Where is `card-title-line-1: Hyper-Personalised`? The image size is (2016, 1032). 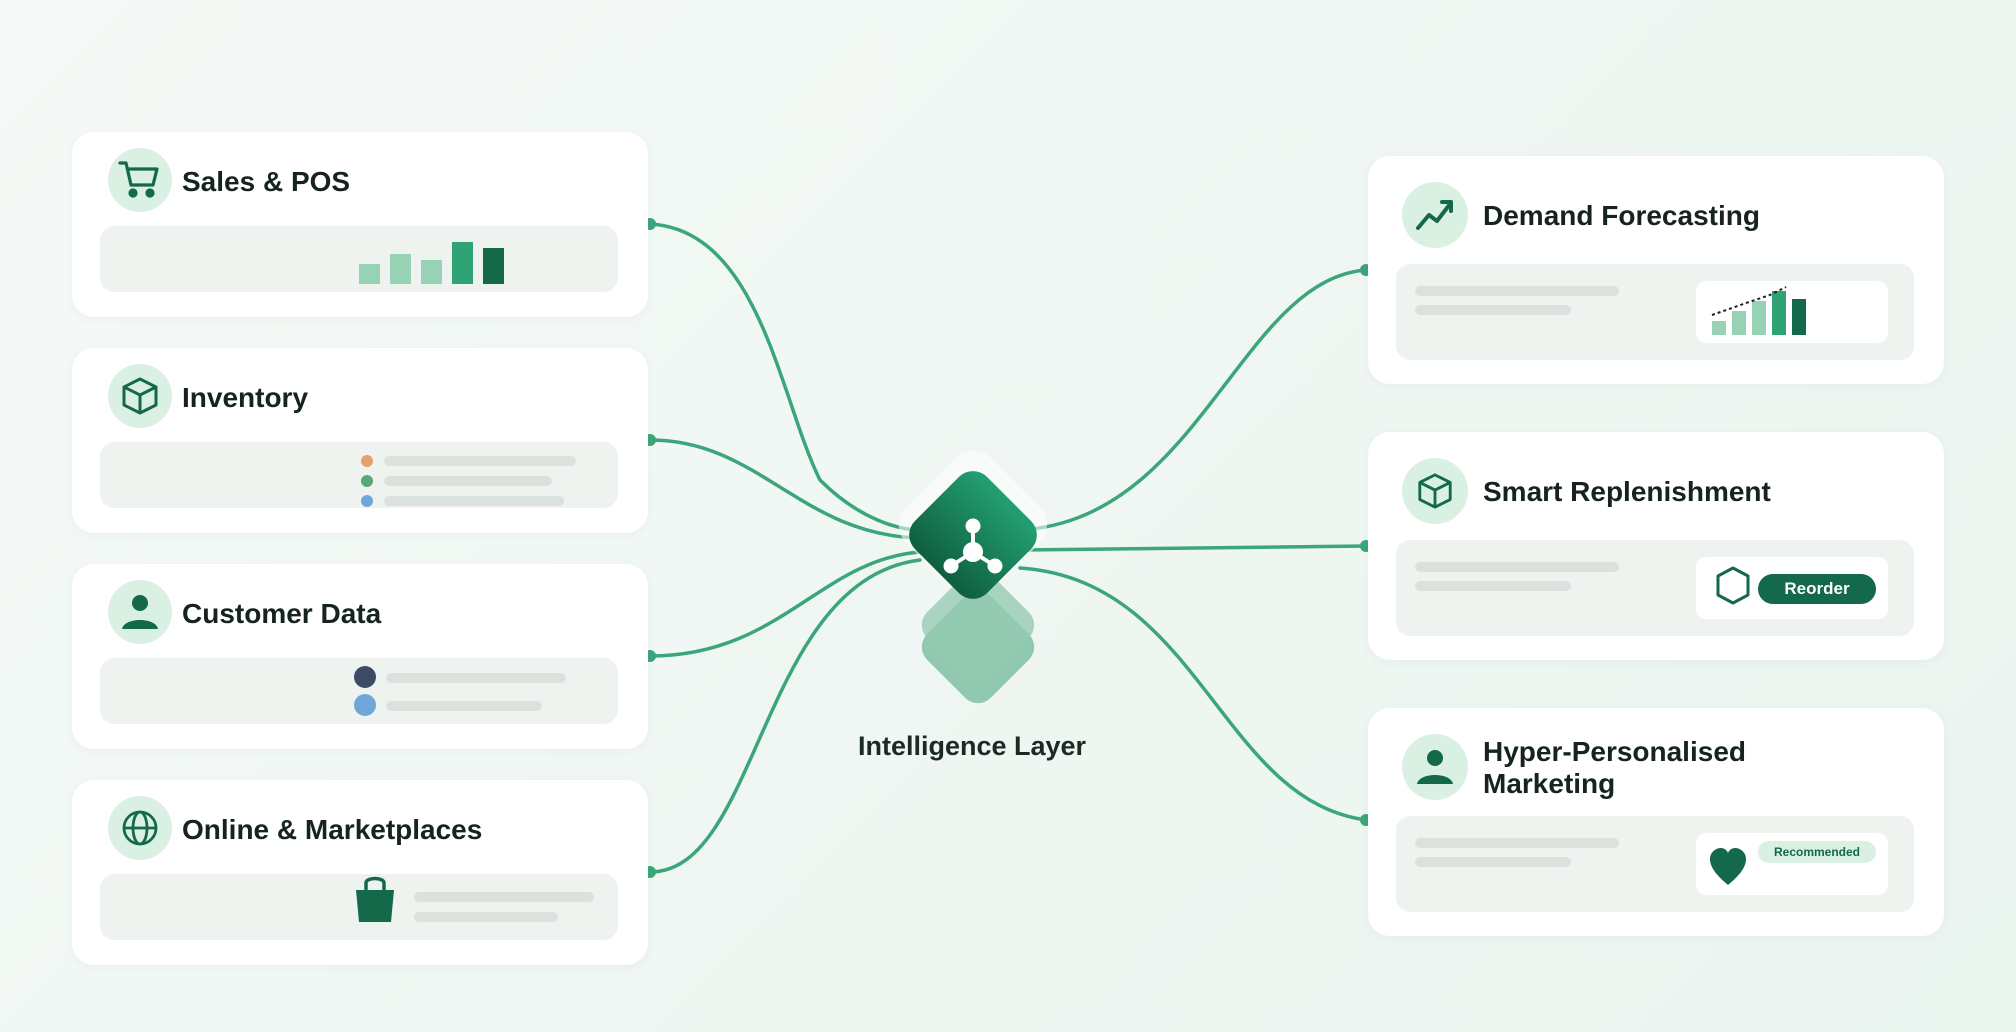 card-title-line-1: Hyper-Personalised is located at coordinates (1614, 751).